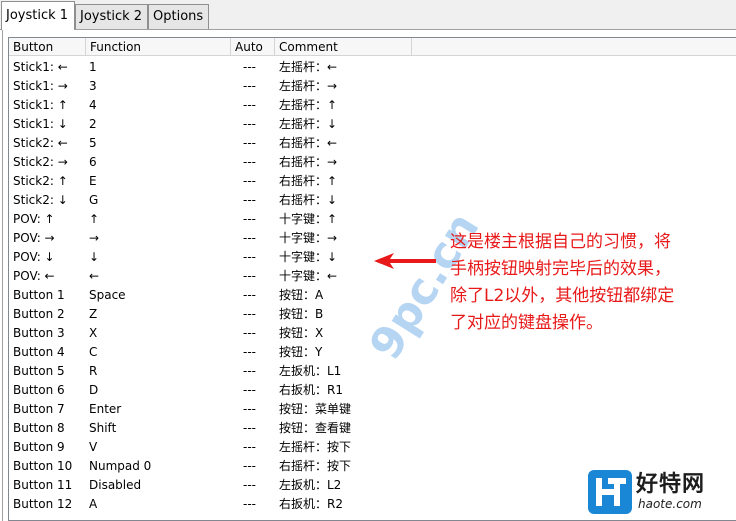 The image size is (736, 521). Describe the element at coordinates (39, 295) in the screenshot. I see `row-button: Button 1` at that location.